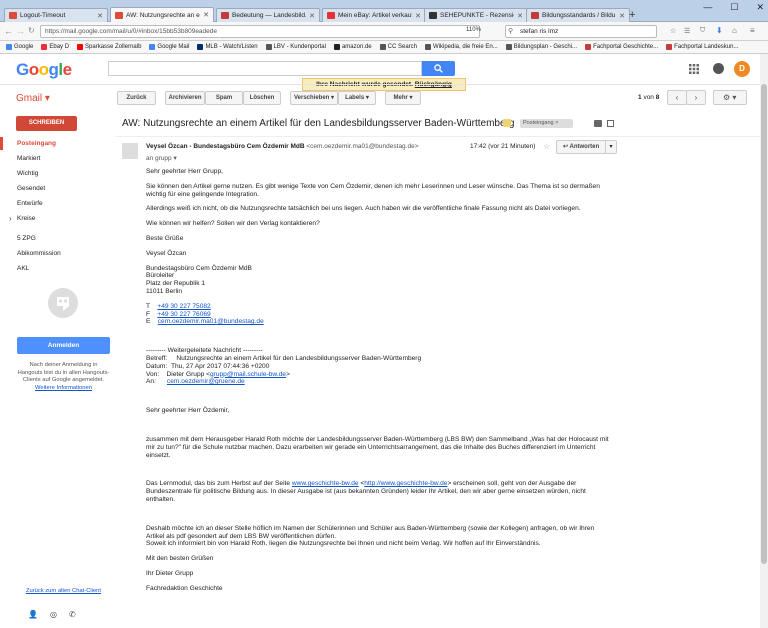 Image resolution: width=768 pixels, height=628 pixels. What do you see at coordinates (610, 123) in the screenshot?
I see `new-window-icon` at bounding box center [610, 123].